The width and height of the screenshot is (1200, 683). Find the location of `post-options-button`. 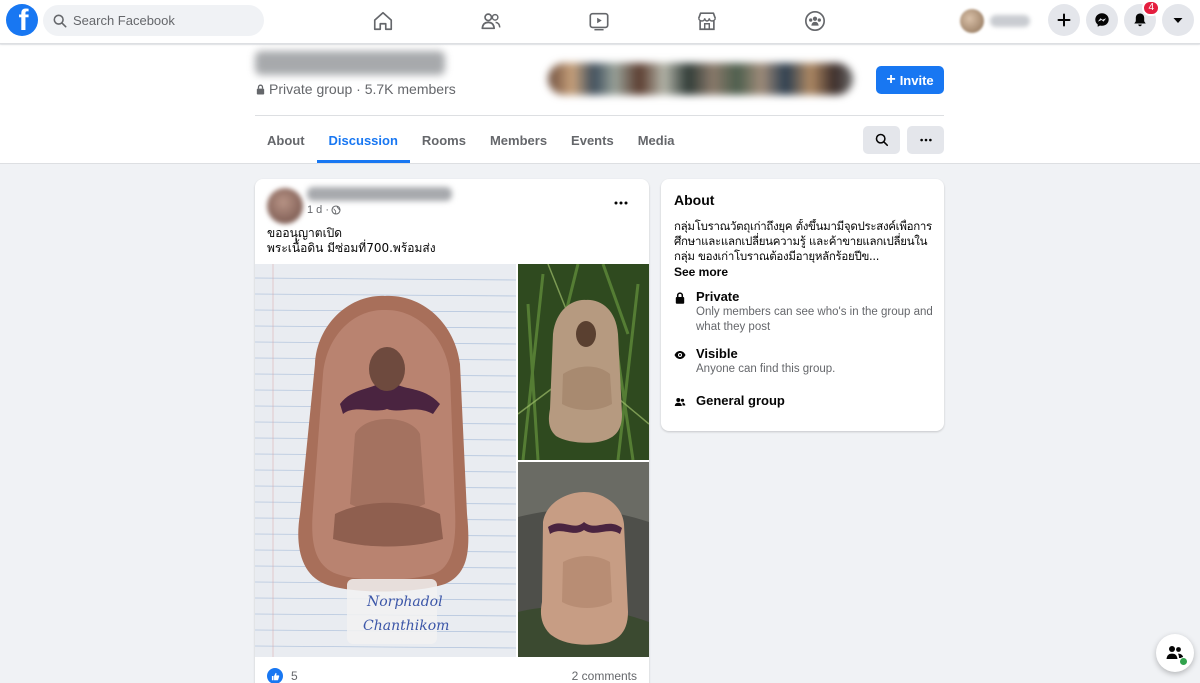

post-options-button is located at coordinates (621, 203).